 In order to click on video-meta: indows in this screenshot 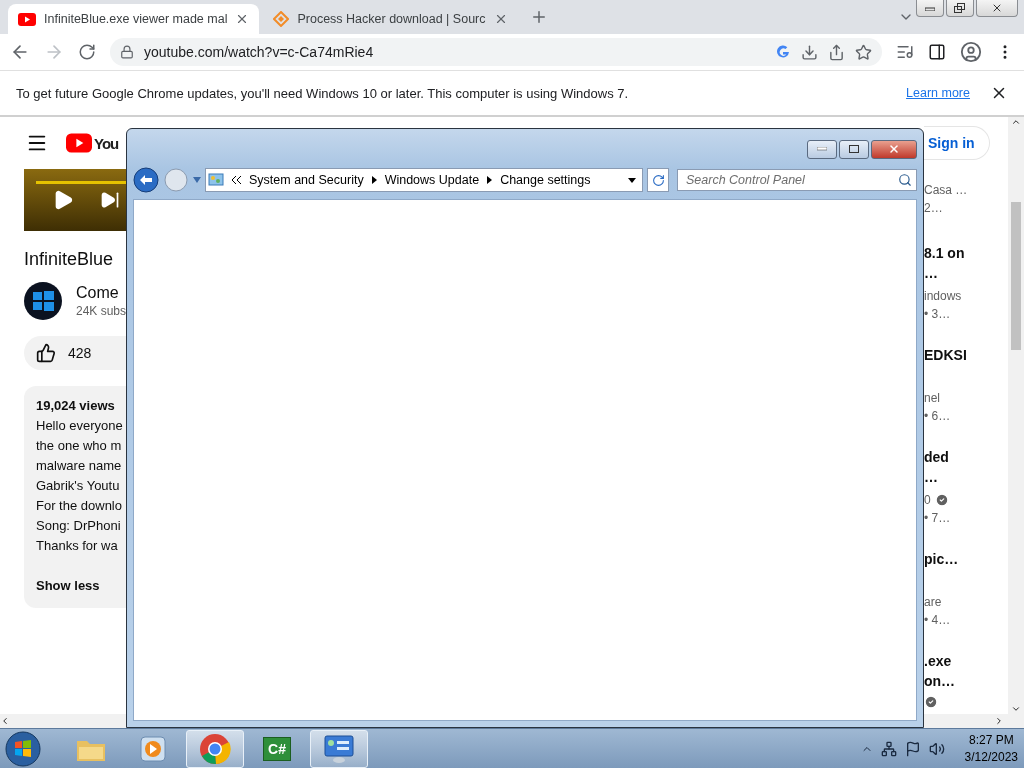, I will do `click(943, 296)`.